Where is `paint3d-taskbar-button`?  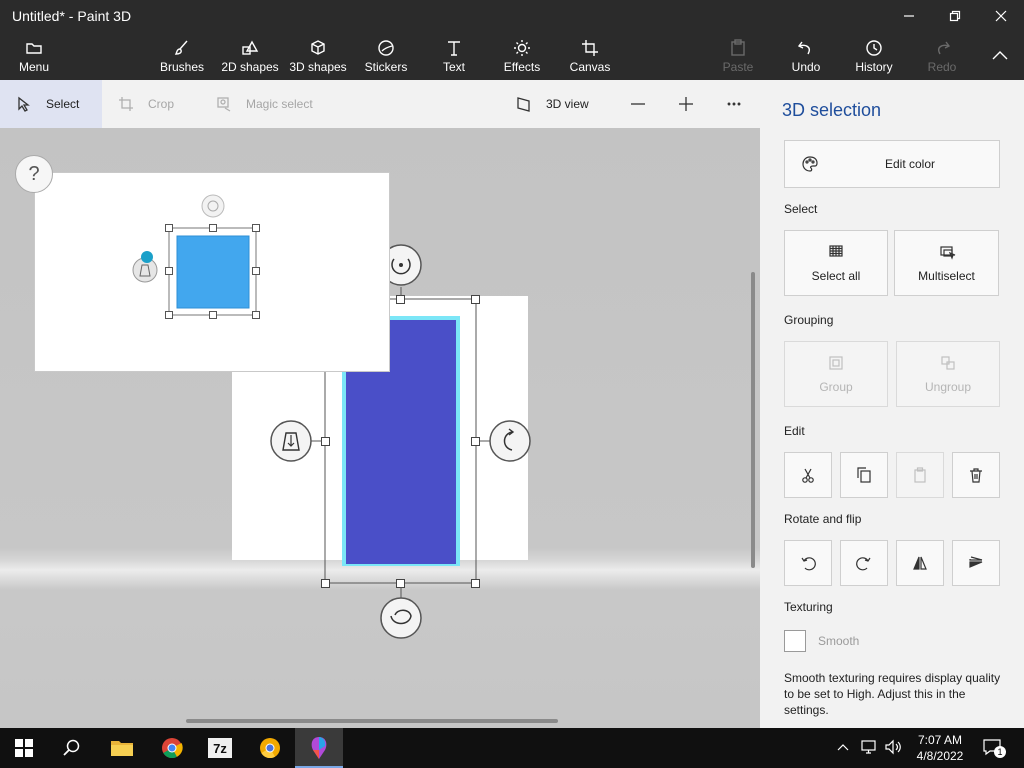 paint3d-taskbar-button is located at coordinates (319, 748).